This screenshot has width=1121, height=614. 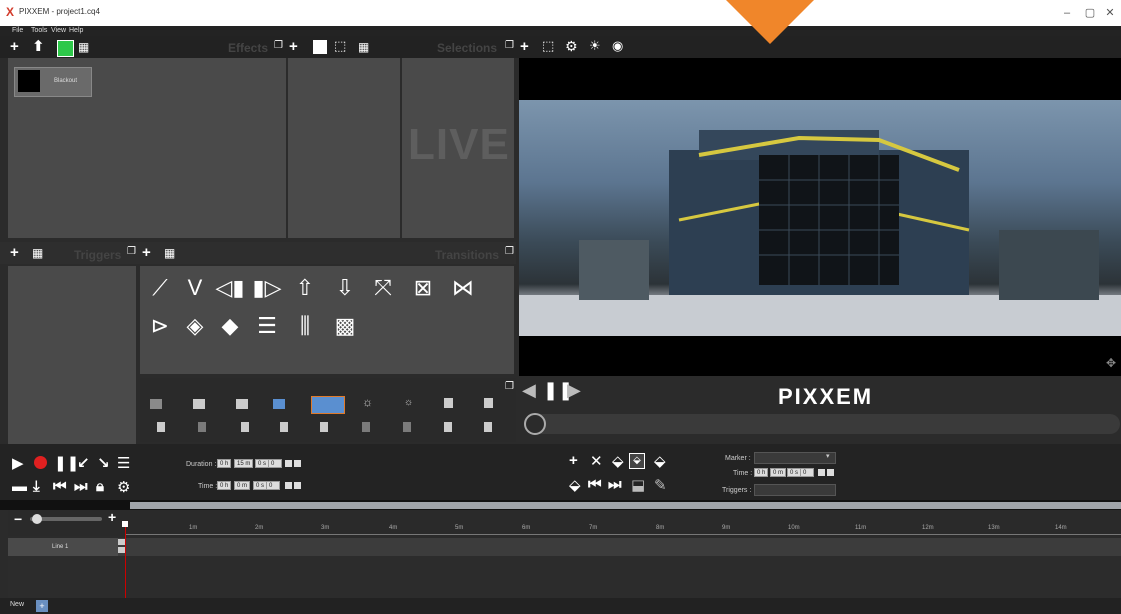 I want to click on add-tab-button: +, so click(x=42, y=606).